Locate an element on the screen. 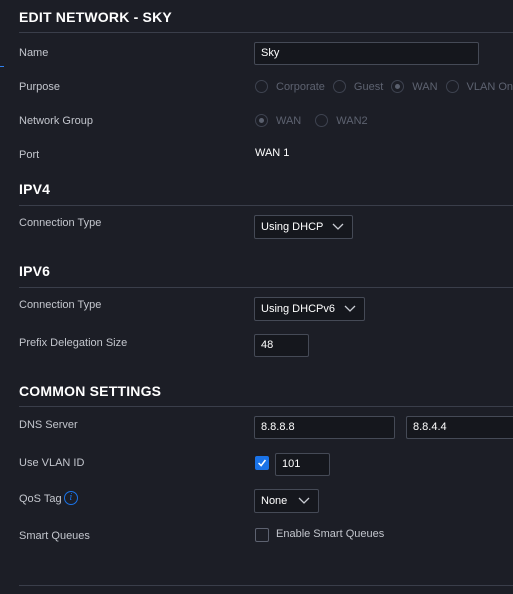  network-group-option-wan2: WAN2 is located at coordinates (341, 120).